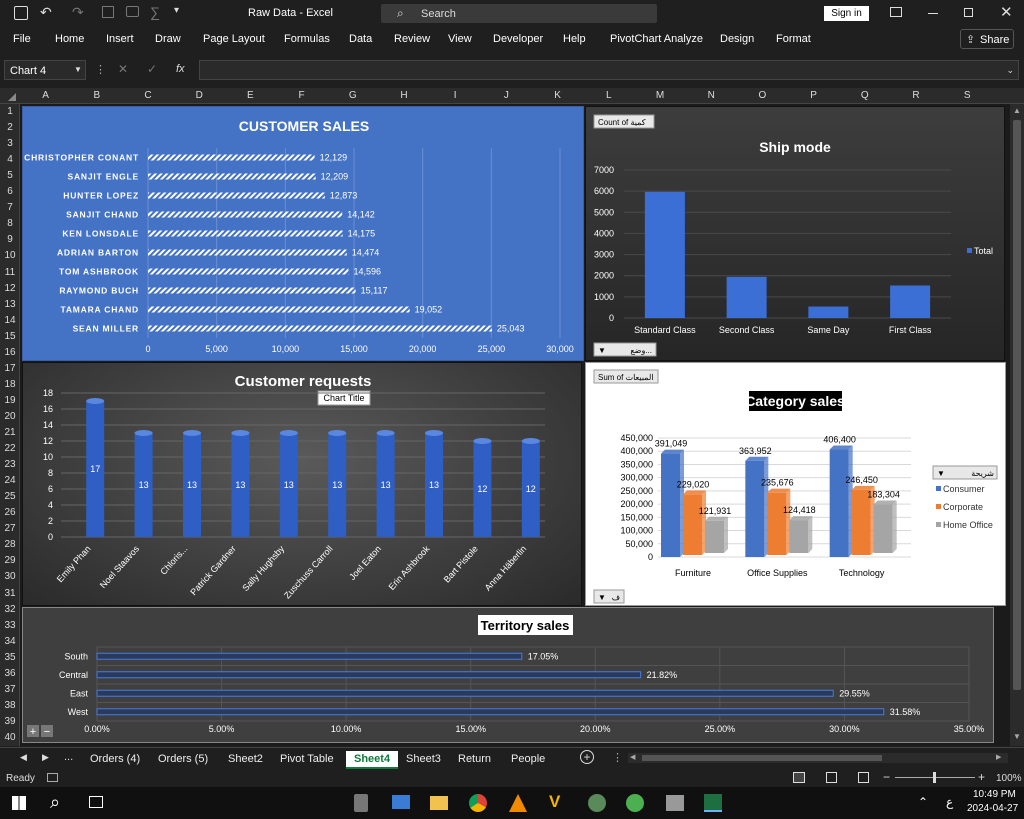 The image size is (1024, 819). Describe the element at coordinates (250, 95) in the screenshot. I see `column-header-E: E` at that location.